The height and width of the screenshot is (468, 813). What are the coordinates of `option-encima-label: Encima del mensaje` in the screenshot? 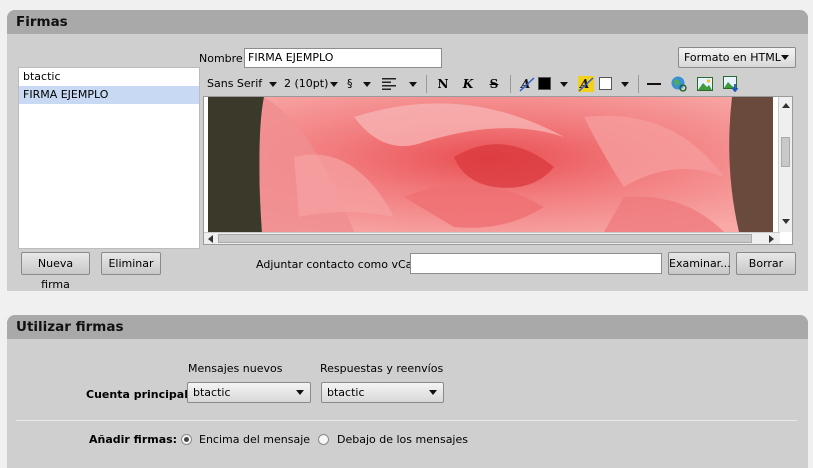 It's located at (254, 439).